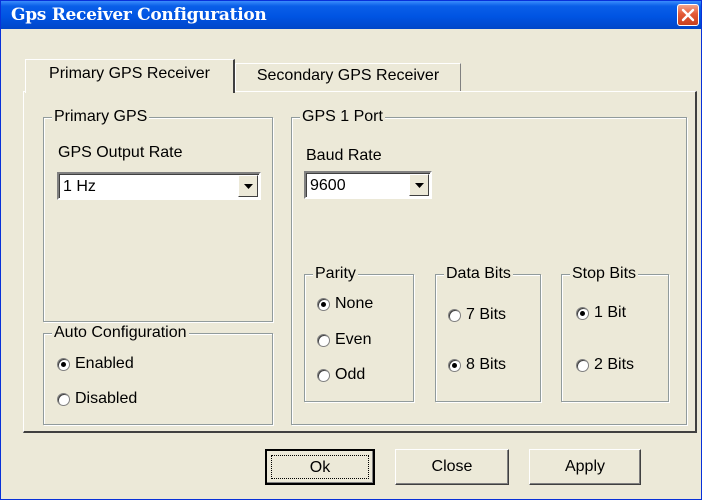 The image size is (702, 500). What do you see at coordinates (342, 117) in the screenshot?
I see `group-gps-port-legend: GPS 1 Port` at bounding box center [342, 117].